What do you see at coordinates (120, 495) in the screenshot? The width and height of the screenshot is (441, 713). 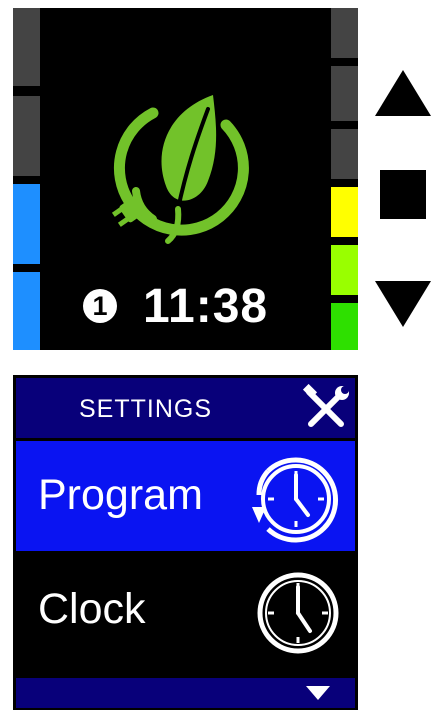 I see `menu-item-label: Program` at bounding box center [120, 495].